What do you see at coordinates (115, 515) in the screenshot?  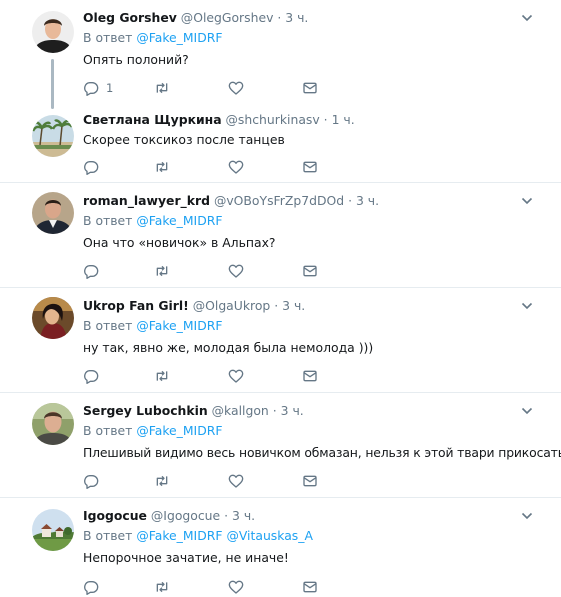 I see `author-name: Igogocue` at bounding box center [115, 515].